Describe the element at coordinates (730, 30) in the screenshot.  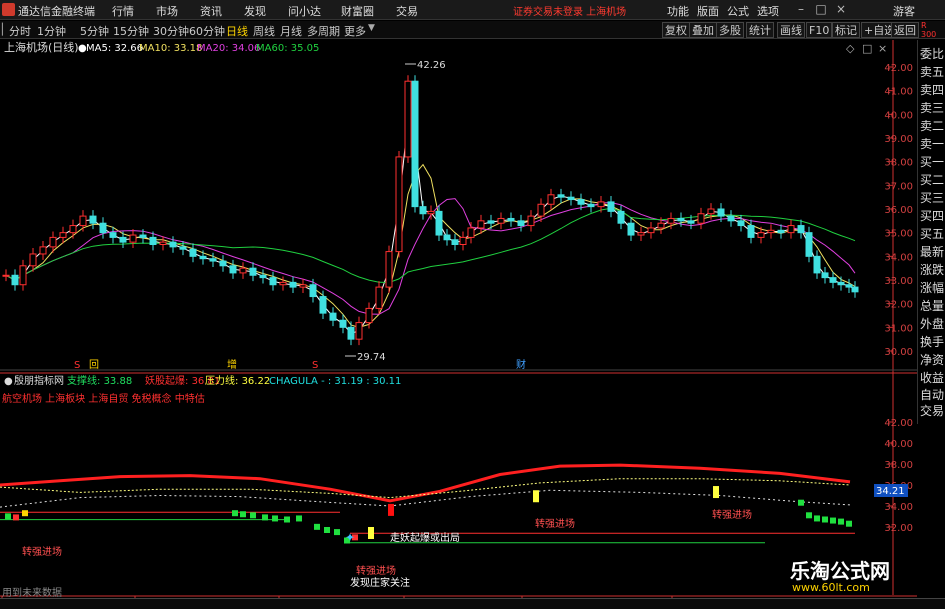
I see `multi-stock-button: 多股` at that location.